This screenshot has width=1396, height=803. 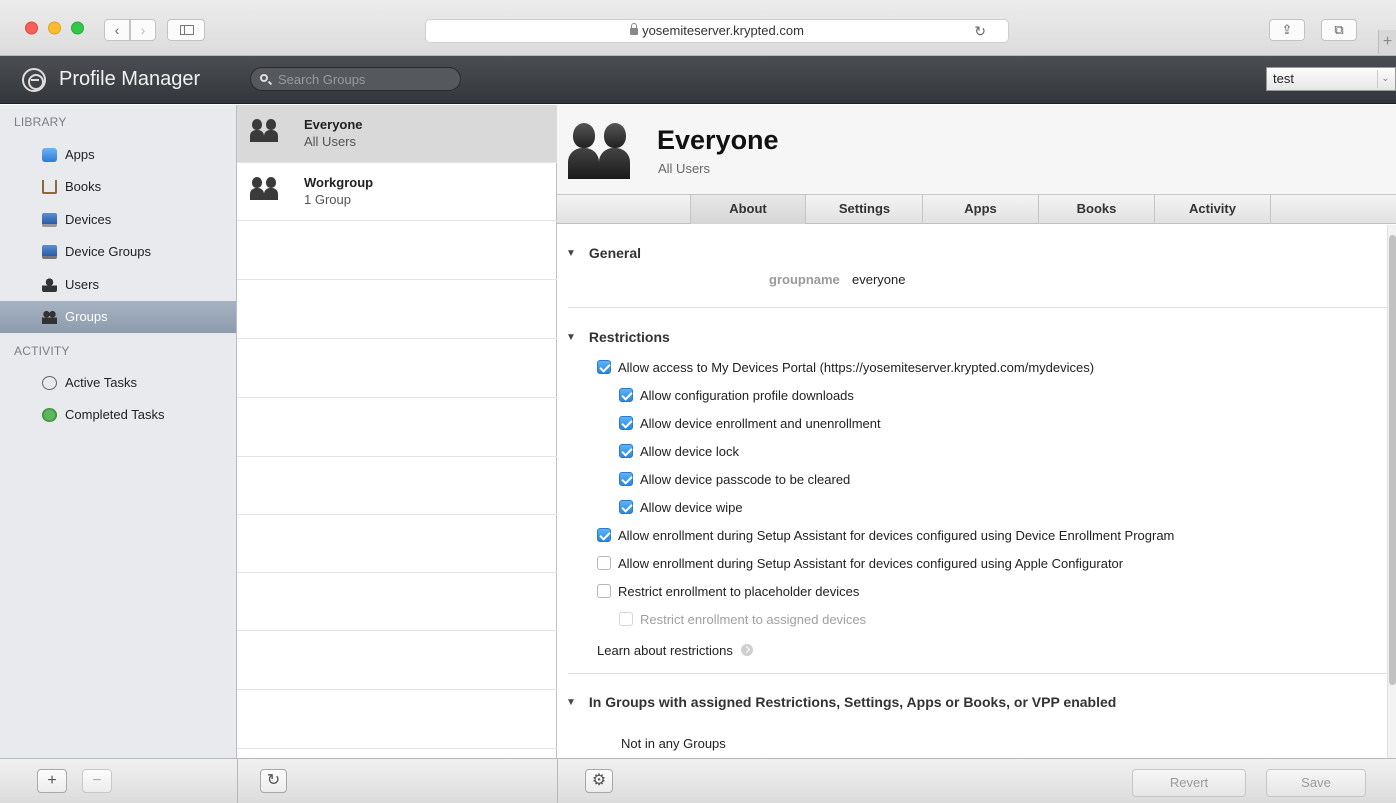 What do you see at coordinates (34, 80) in the screenshot?
I see `profile-manager-logo-icon` at bounding box center [34, 80].